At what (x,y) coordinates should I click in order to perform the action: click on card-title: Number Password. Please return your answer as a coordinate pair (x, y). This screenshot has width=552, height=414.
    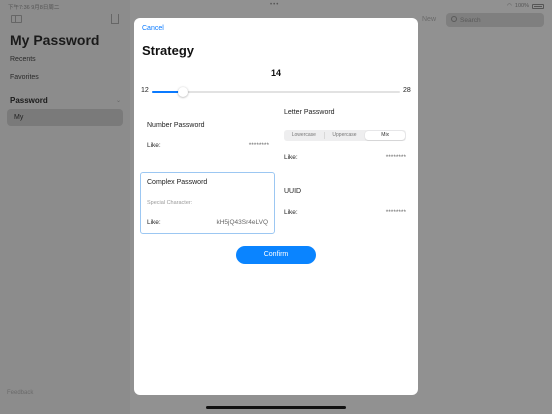
    Looking at the image, I should click on (176, 125).